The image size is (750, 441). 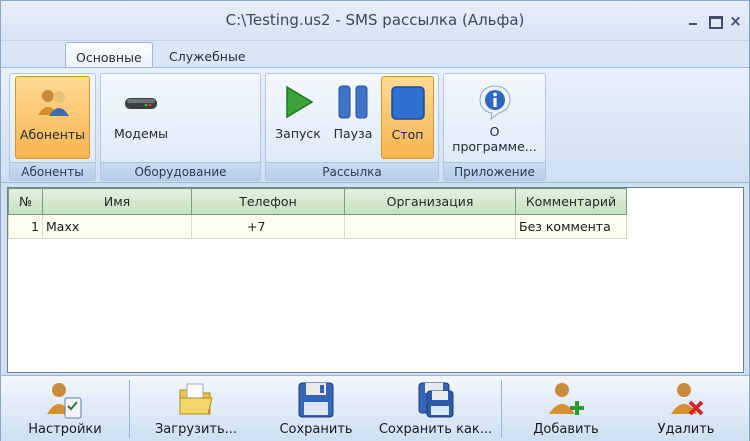 I want to click on tab-service: Служебные, so click(x=207, y=55).